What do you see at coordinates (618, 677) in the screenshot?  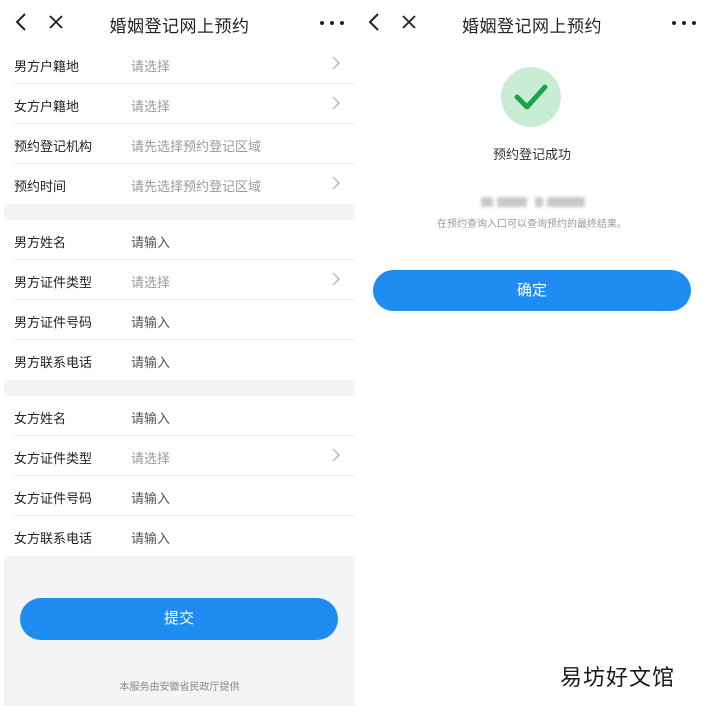 I see `watermark: 易坊好文馆` at bounding box center [618, 677].